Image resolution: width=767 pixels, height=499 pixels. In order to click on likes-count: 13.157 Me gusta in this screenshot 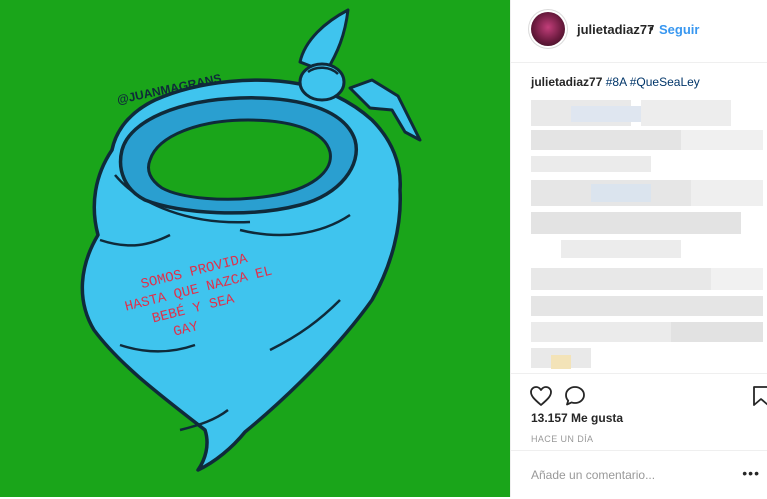, I will do `click(577, 418)`.